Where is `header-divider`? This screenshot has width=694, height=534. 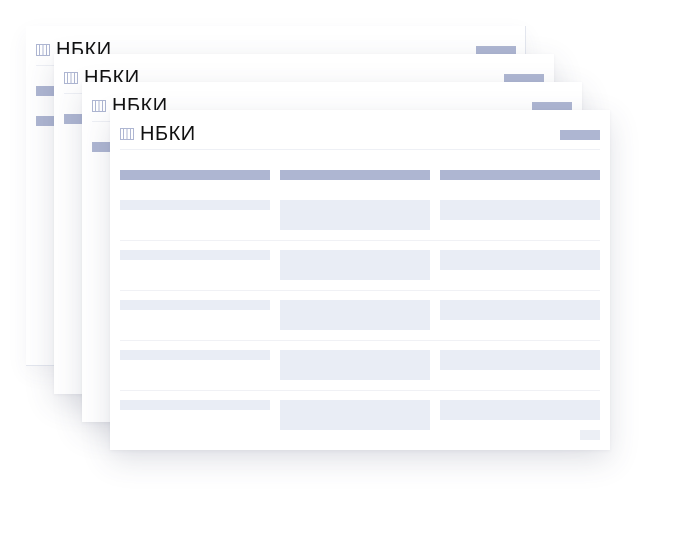 header-divider is located at coordinates (360, 149).